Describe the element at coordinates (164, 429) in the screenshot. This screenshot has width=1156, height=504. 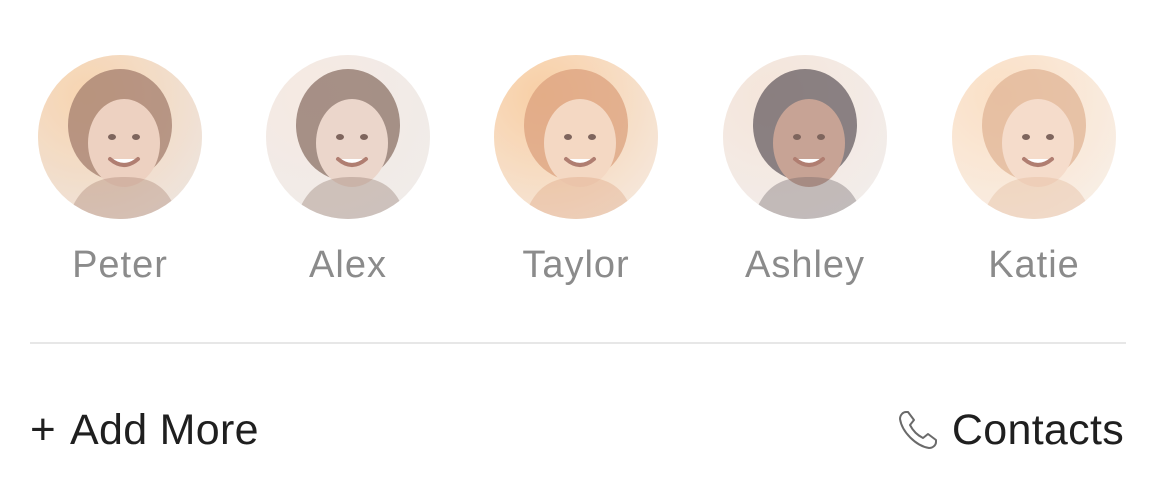
I see `add-more-label: Add More` at that location.